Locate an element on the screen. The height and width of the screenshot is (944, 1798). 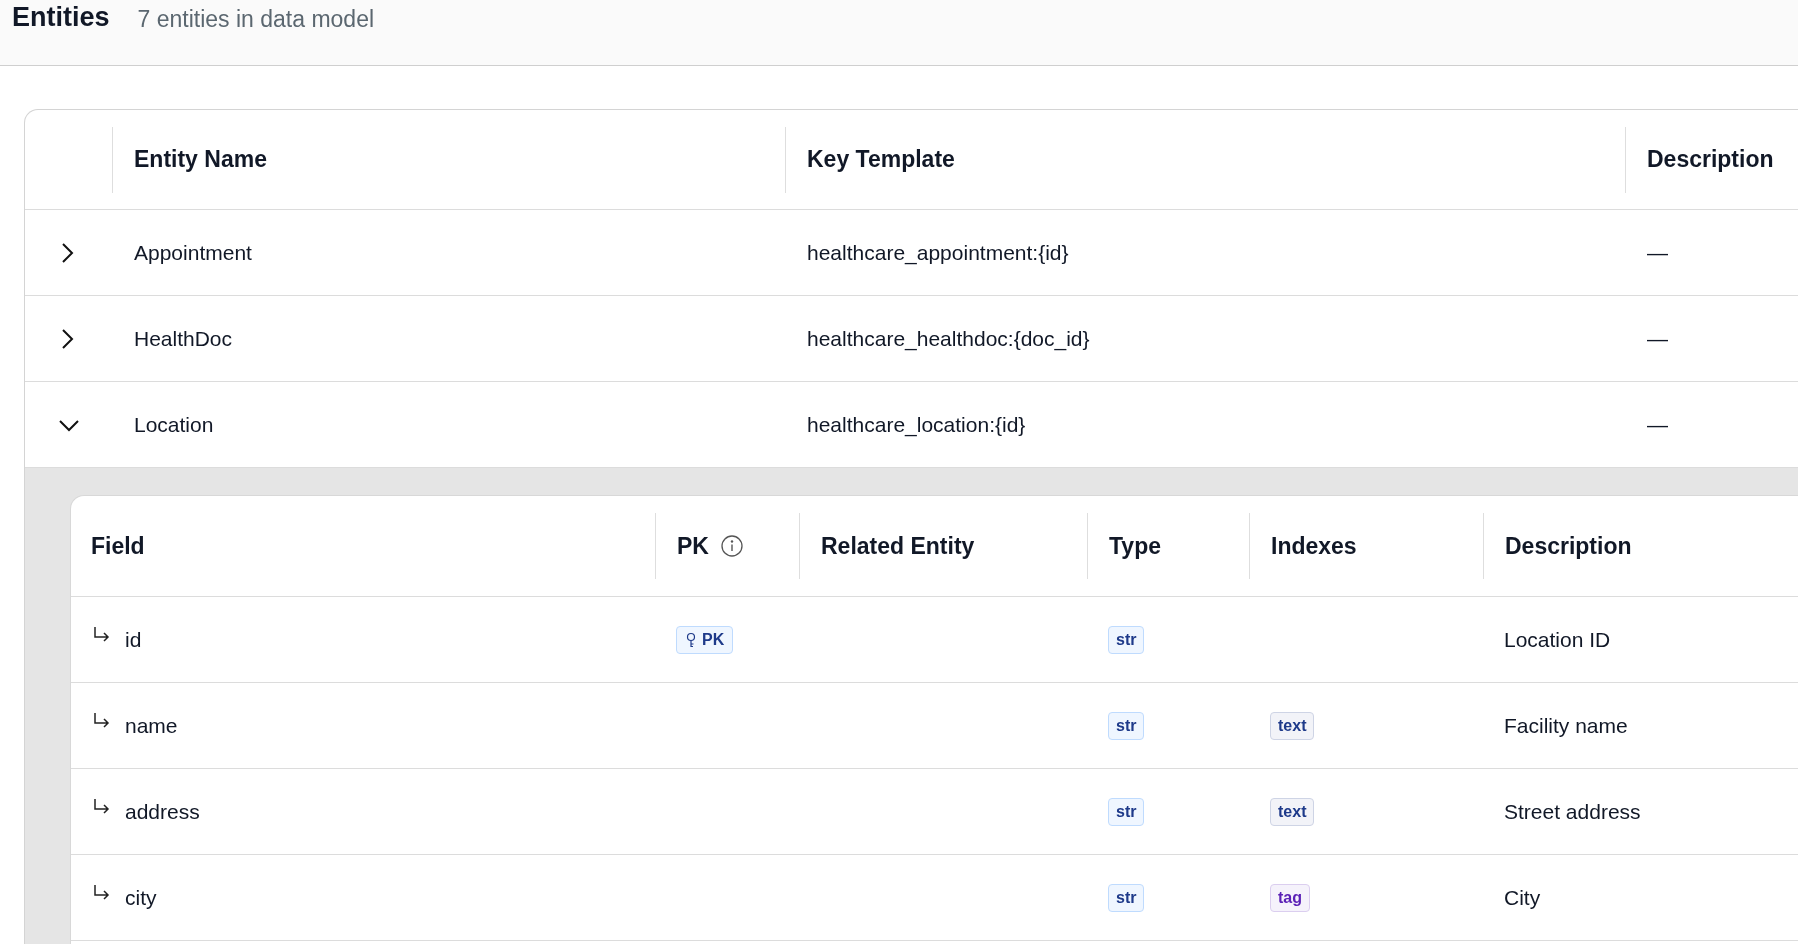
key-template: healthcare_healthdoc:{doc_id} is located at coordinates (948, 338).